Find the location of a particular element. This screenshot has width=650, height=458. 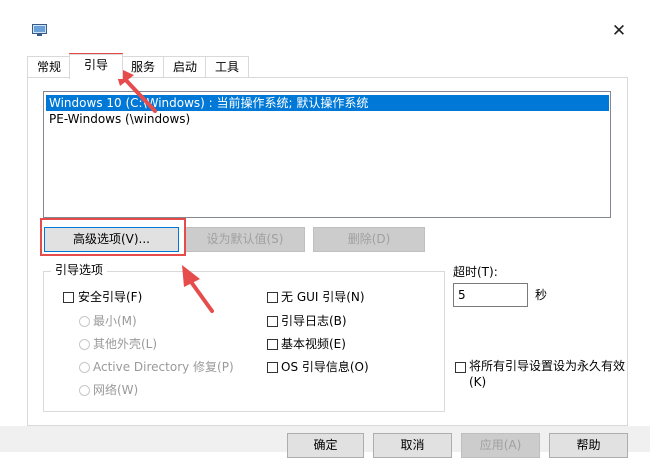

set-default-button: 设为默认值(S) is located at coordinates (245, 239).